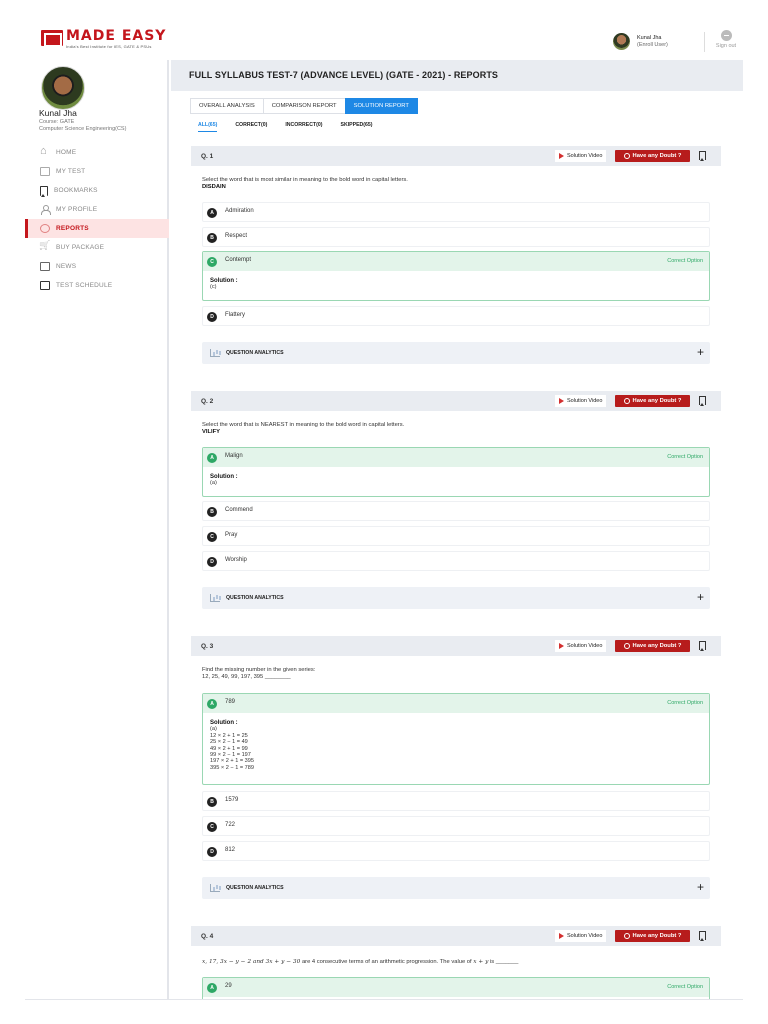 The height and width of the screenshot is (1024, 768). I want to click on filter-incorrect: INCORRECT(0), so click(303, 127).